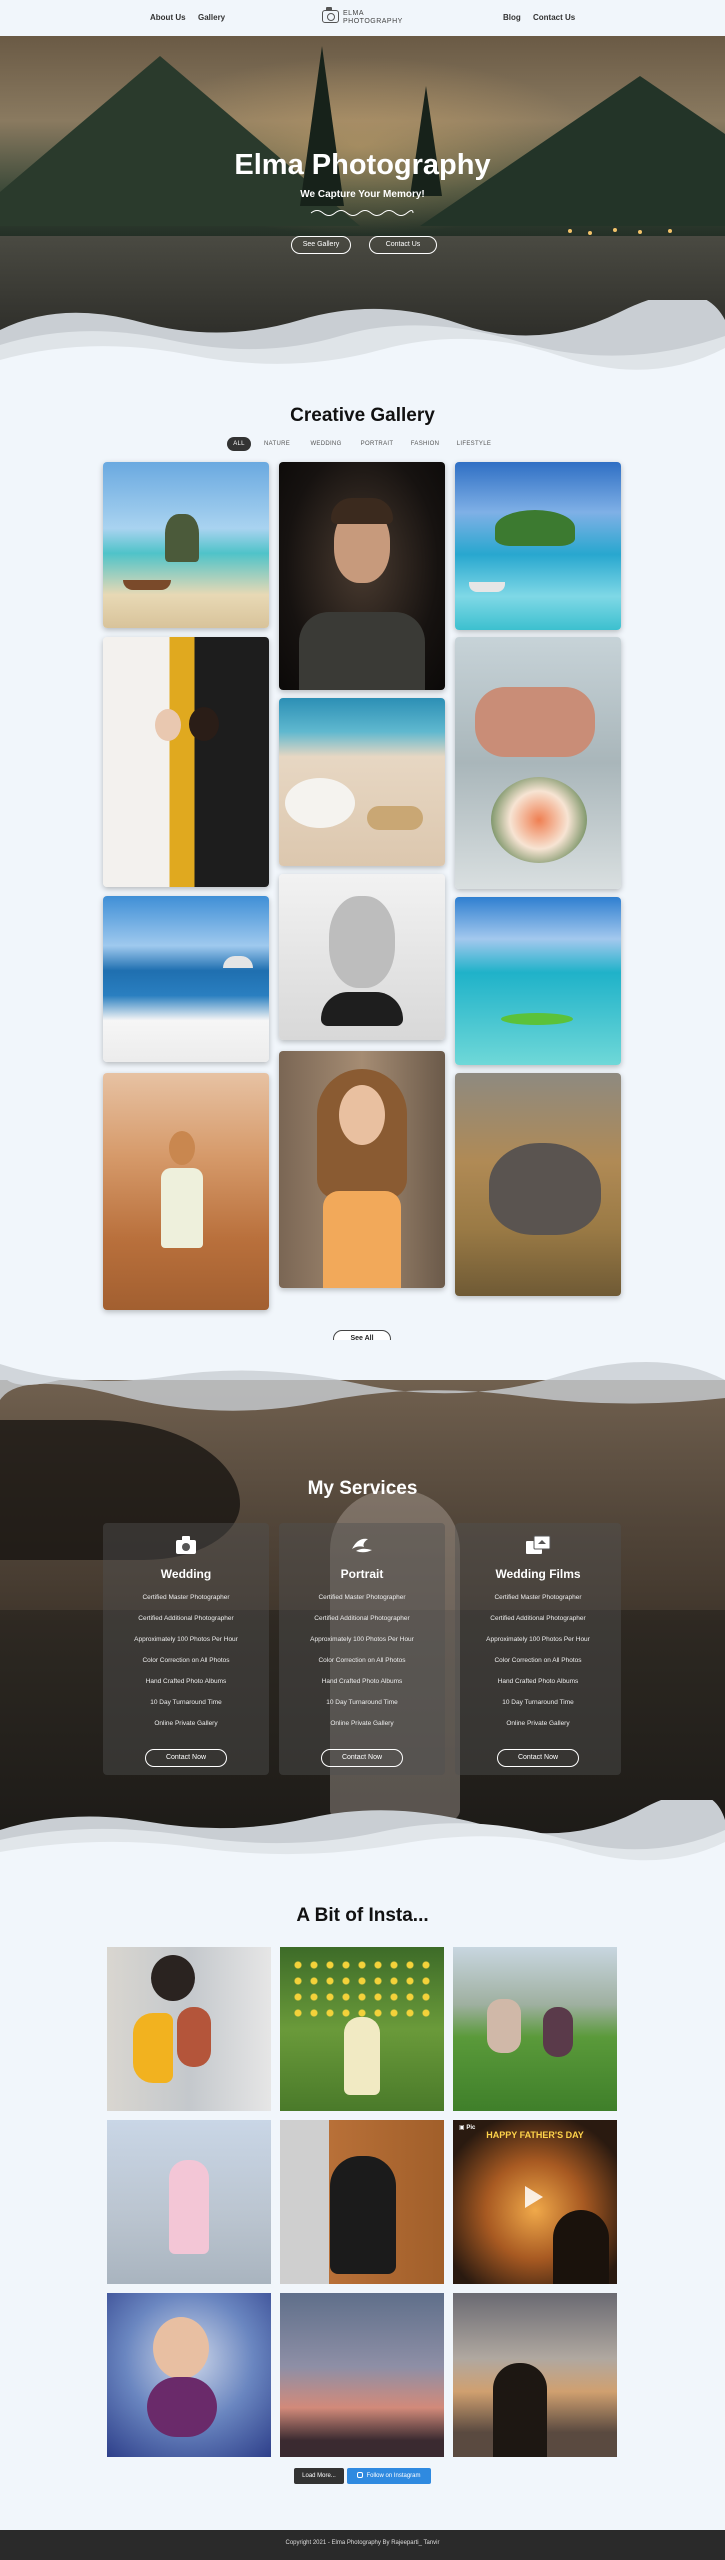 This screenshot has width=725, height=2560. I want to click on portrait-icon, so click(362, 1548).